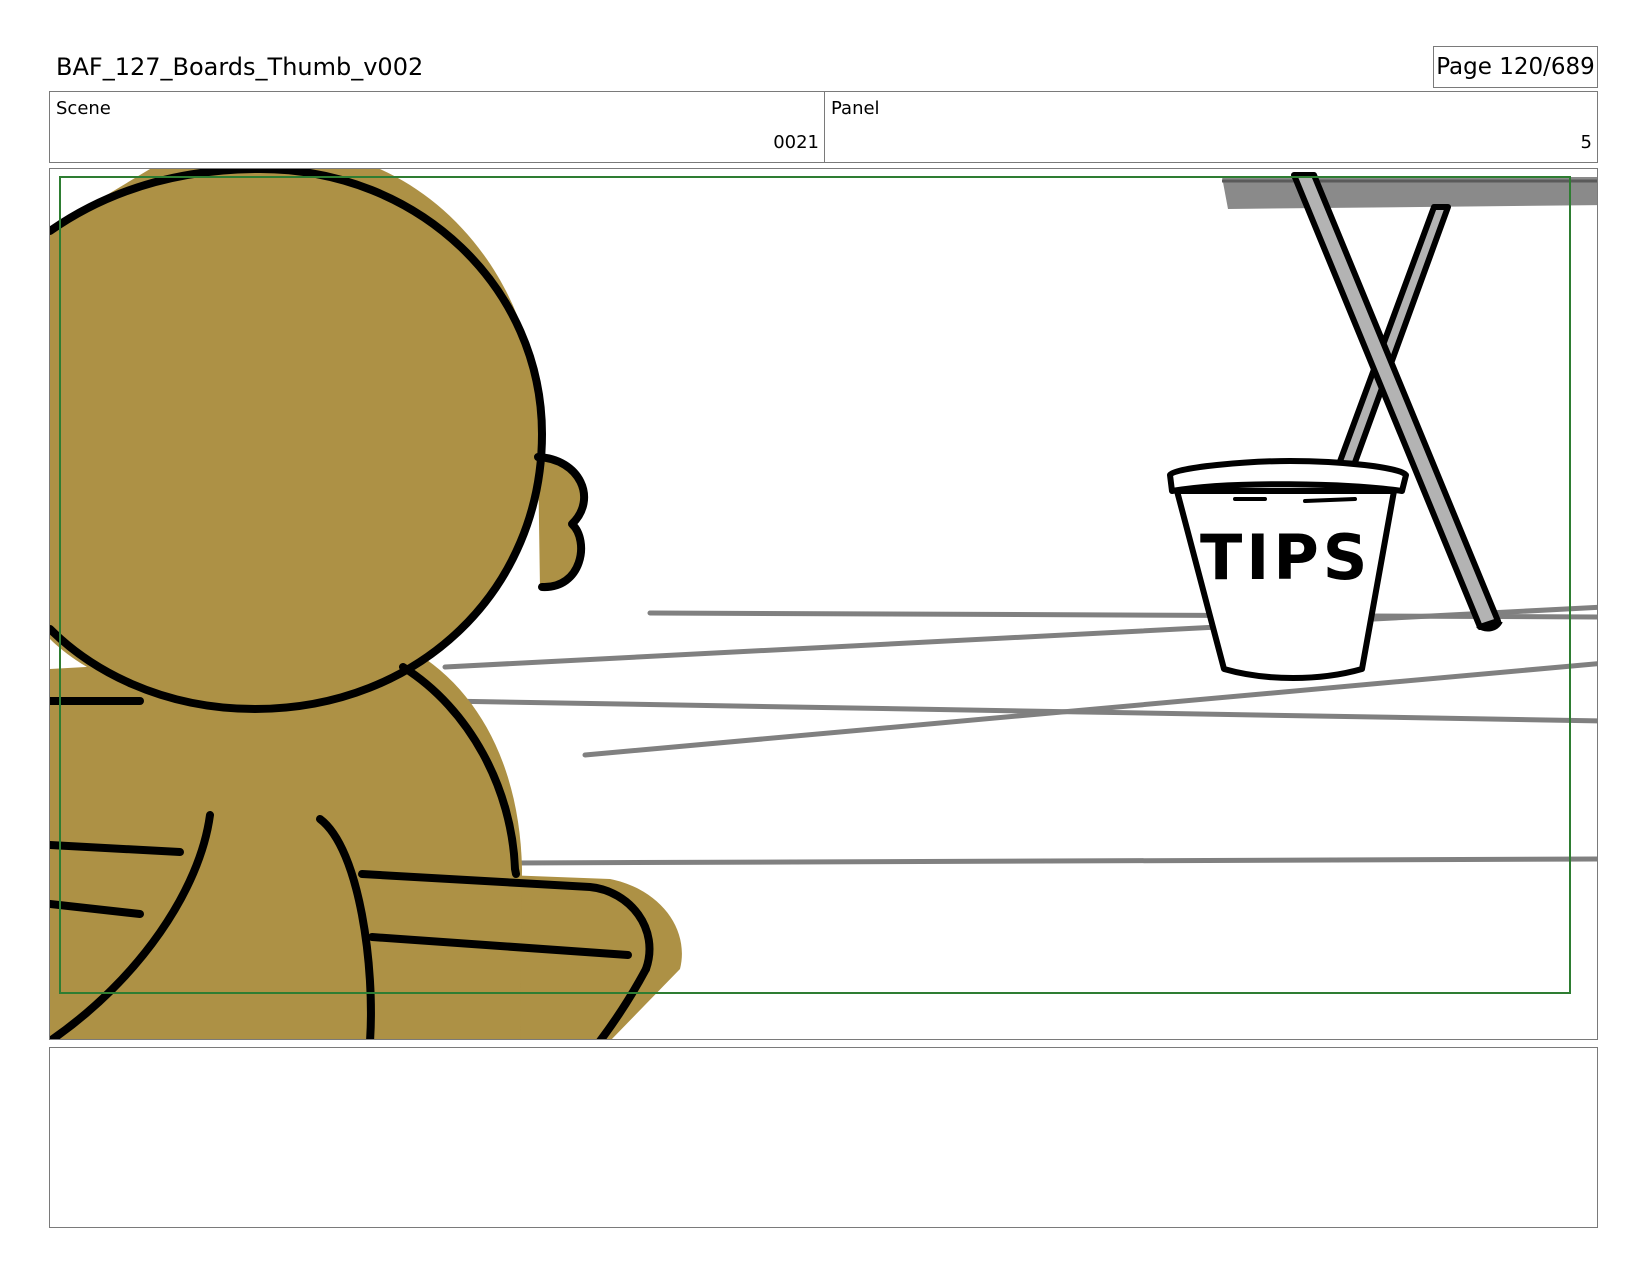  I want to click on panel-notes-box, so click(823, 1137).